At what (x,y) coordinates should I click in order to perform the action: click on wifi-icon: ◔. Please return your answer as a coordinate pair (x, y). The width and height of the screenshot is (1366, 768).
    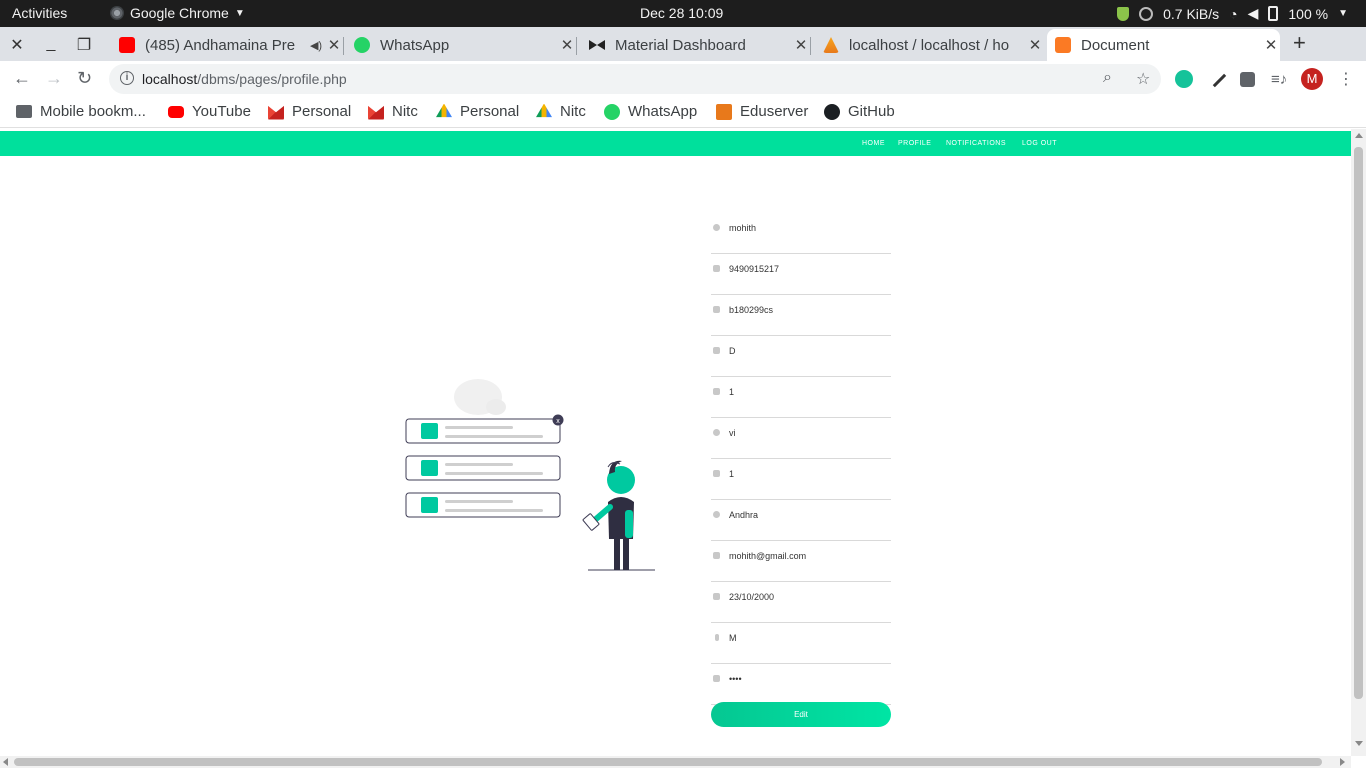
    Looking at the image, I should click on (1233, 13).